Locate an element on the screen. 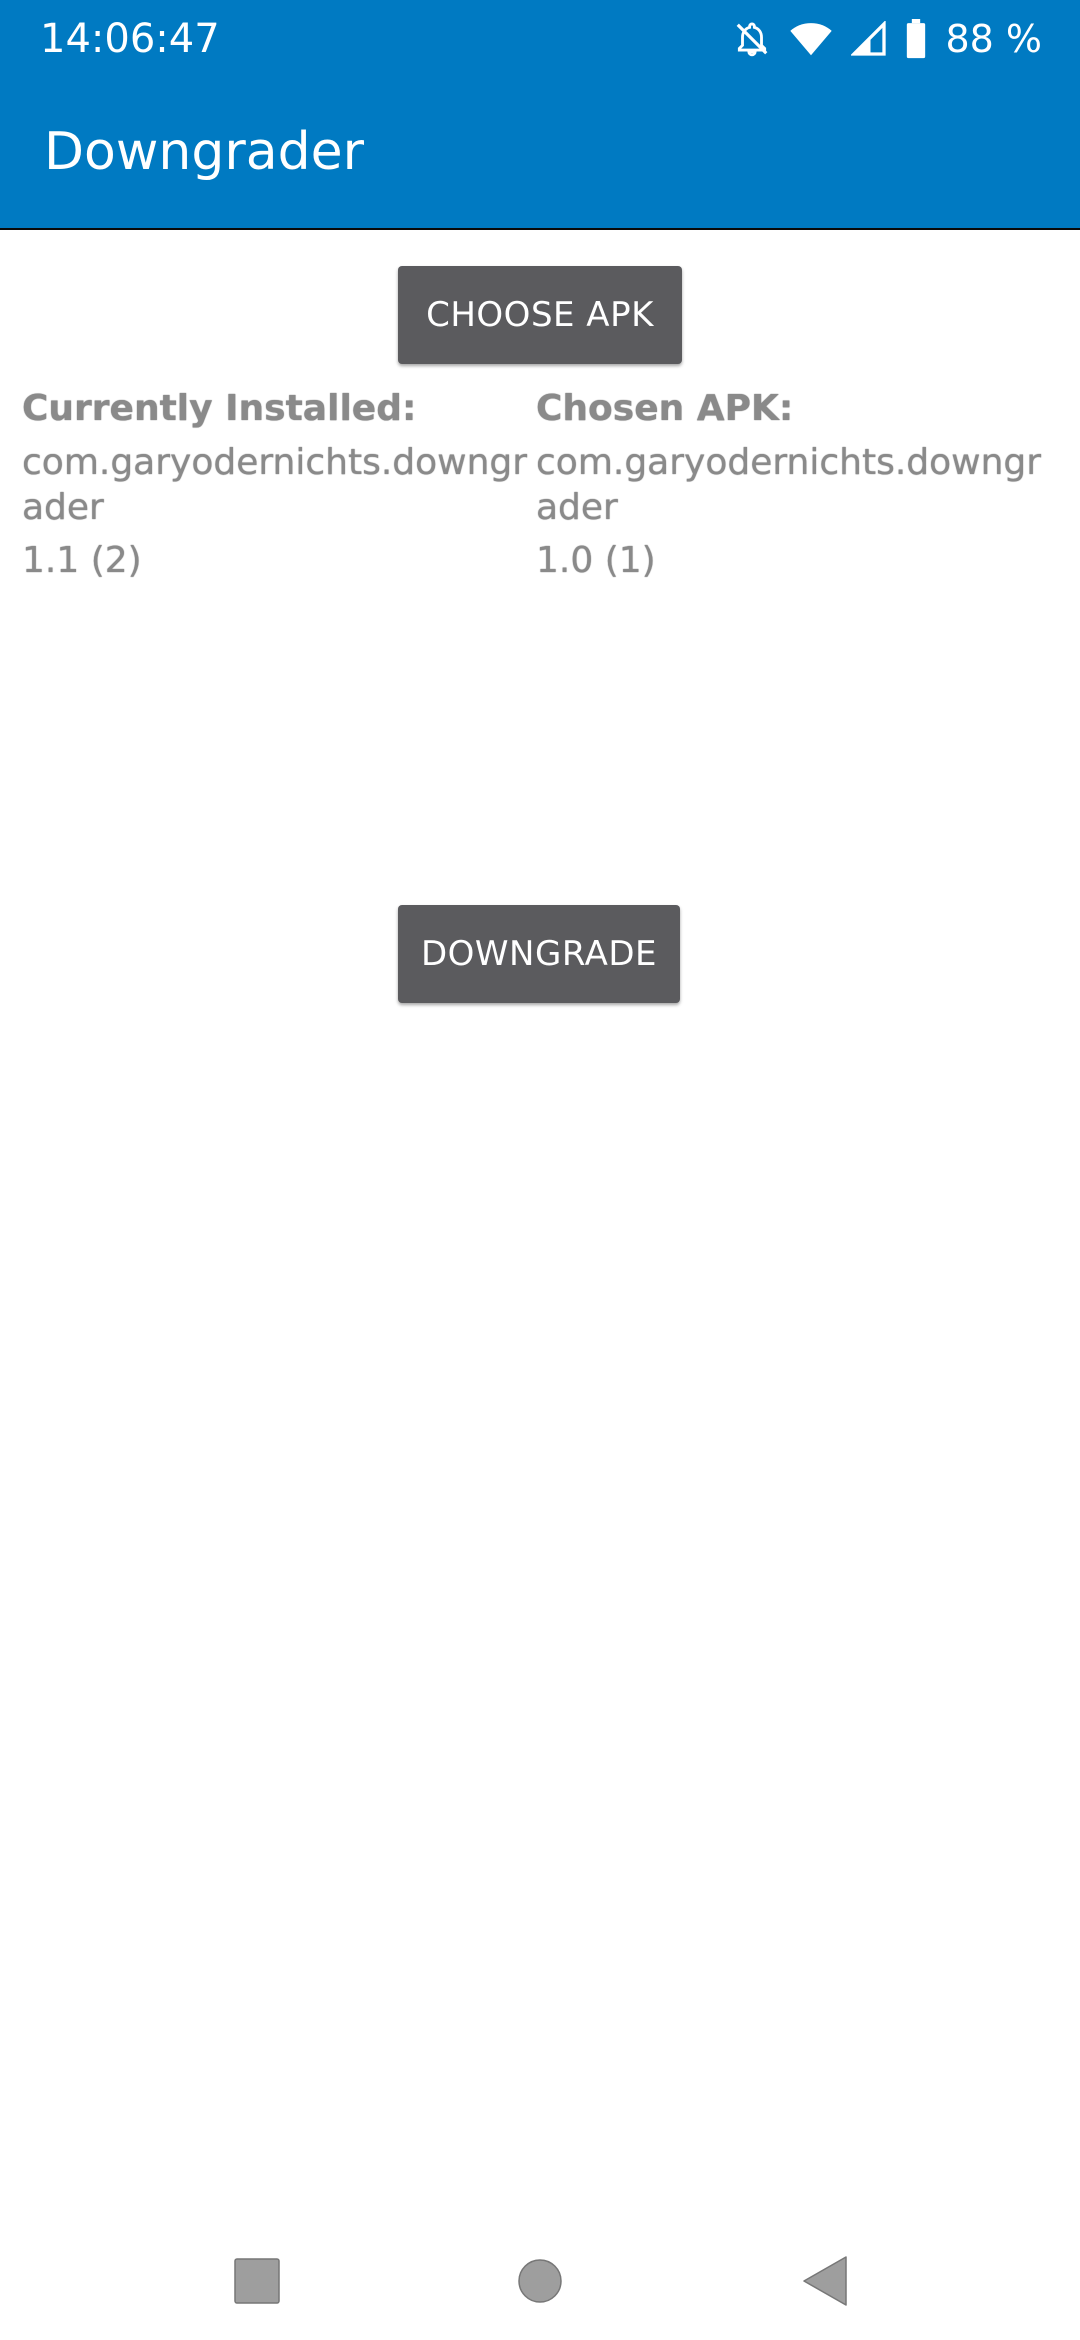 The image size is (1080, 2340). app-bar: Downgrader is located at coordinates (540, 154).